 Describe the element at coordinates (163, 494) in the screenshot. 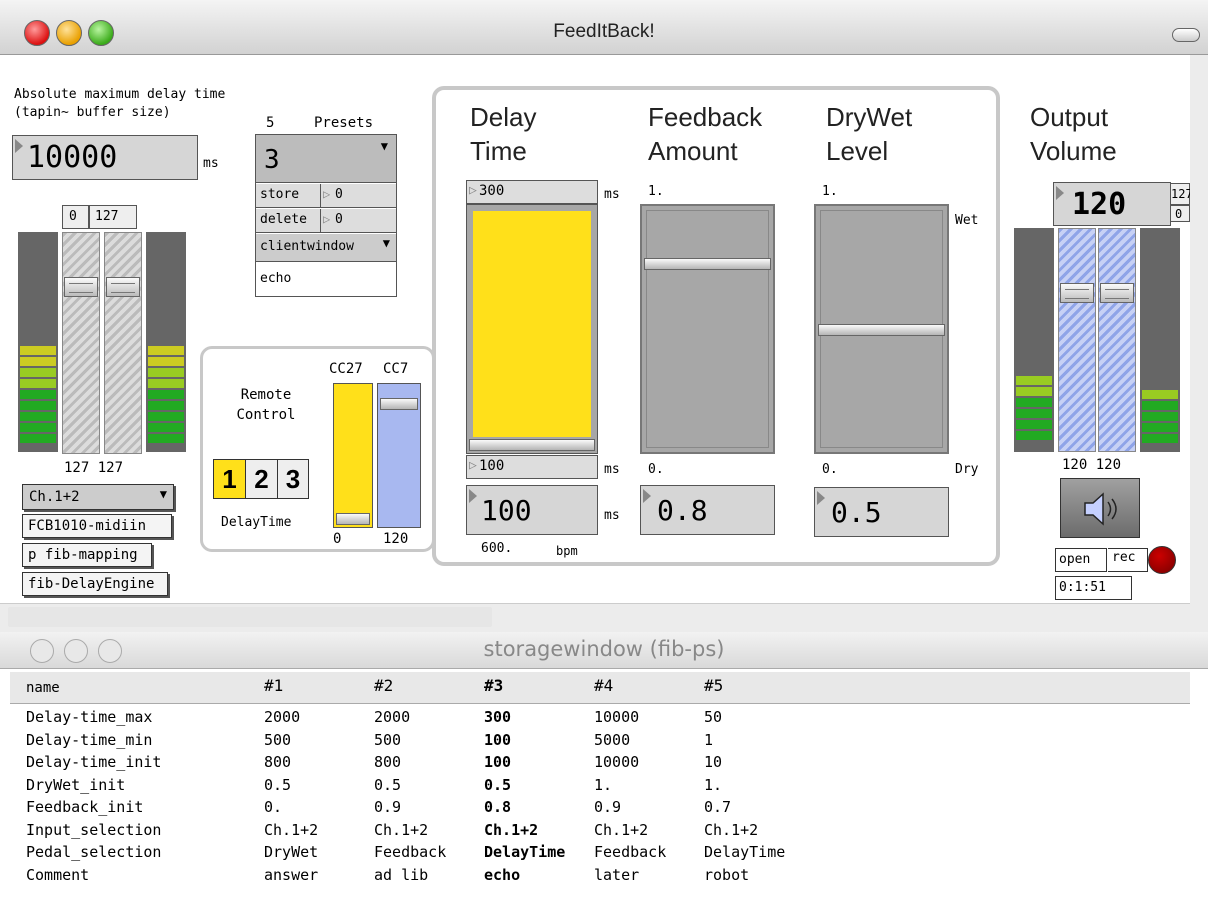

I see `chevron-down-icon: ▼` at that location.